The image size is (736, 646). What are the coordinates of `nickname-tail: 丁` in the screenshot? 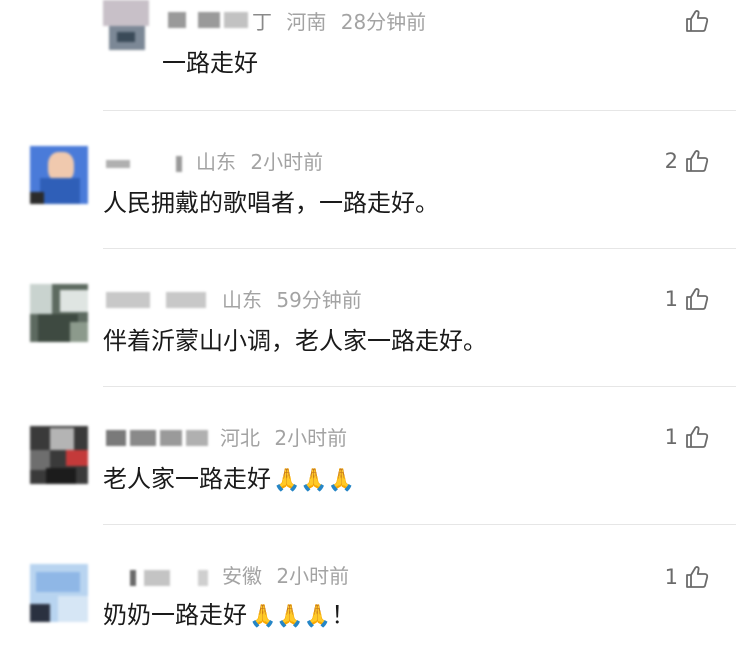 It's located at (262, 22).